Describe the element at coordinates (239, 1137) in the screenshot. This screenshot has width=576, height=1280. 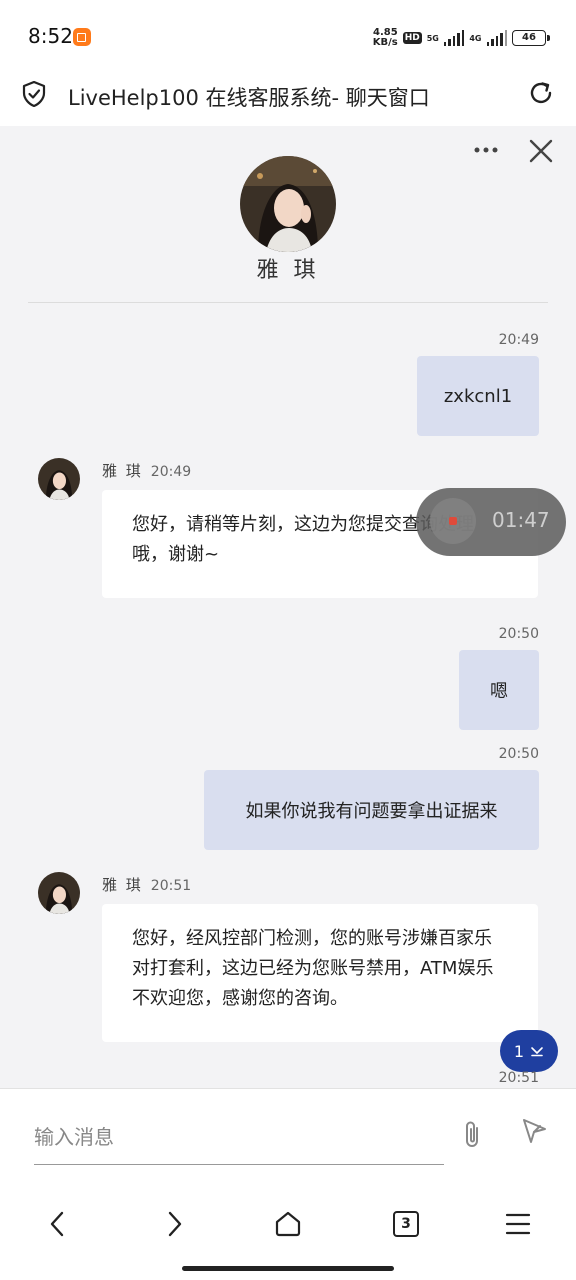
I see `message-input` at that location.